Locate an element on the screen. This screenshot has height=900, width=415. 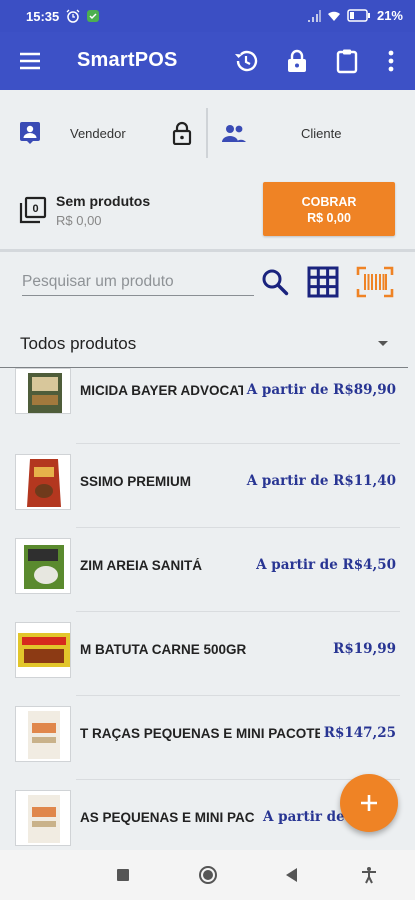
app-bar: SmartPOS is located at coordinates (207, 61).